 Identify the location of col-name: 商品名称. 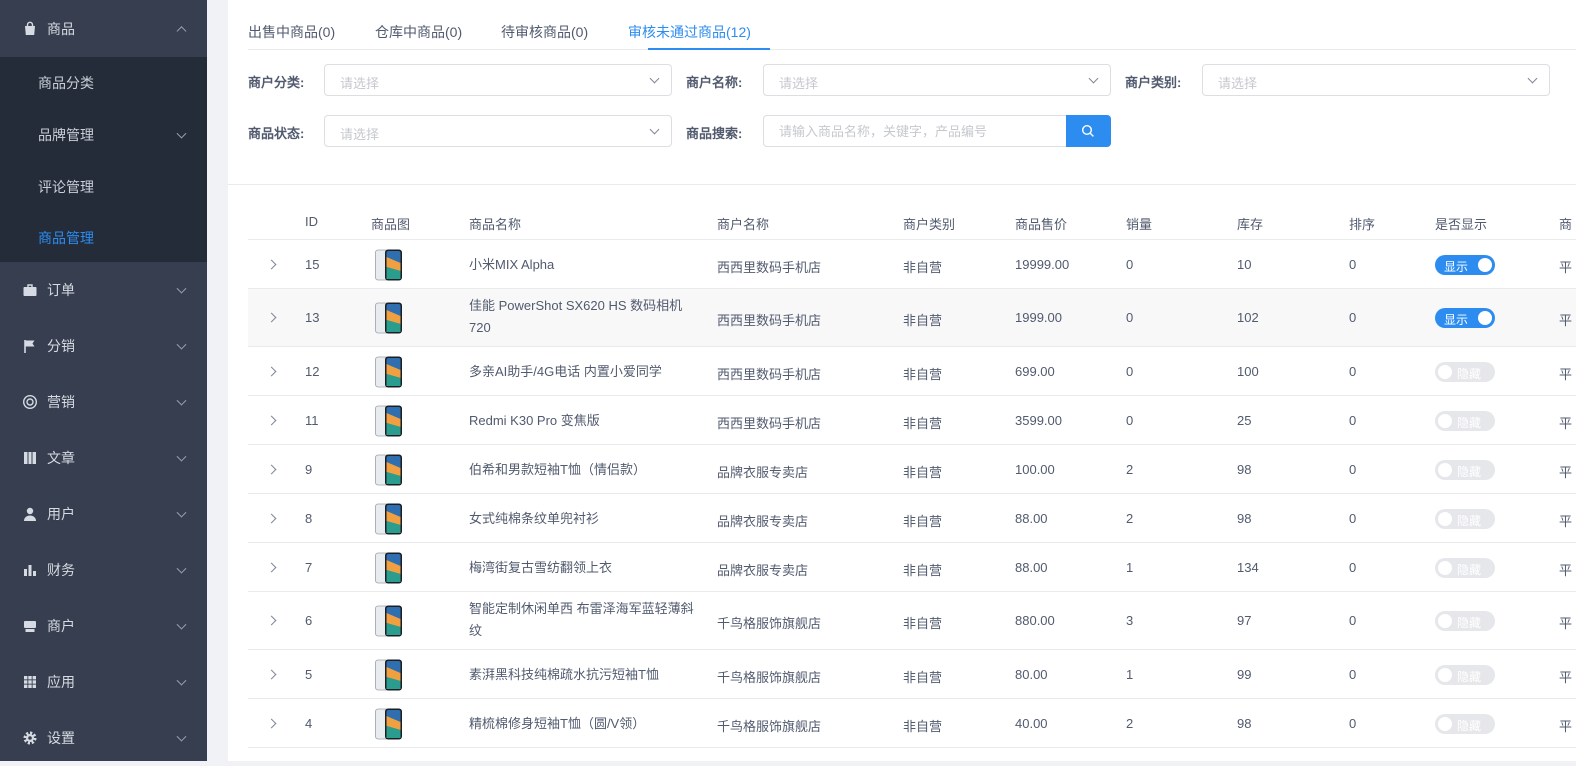
(495, 224).